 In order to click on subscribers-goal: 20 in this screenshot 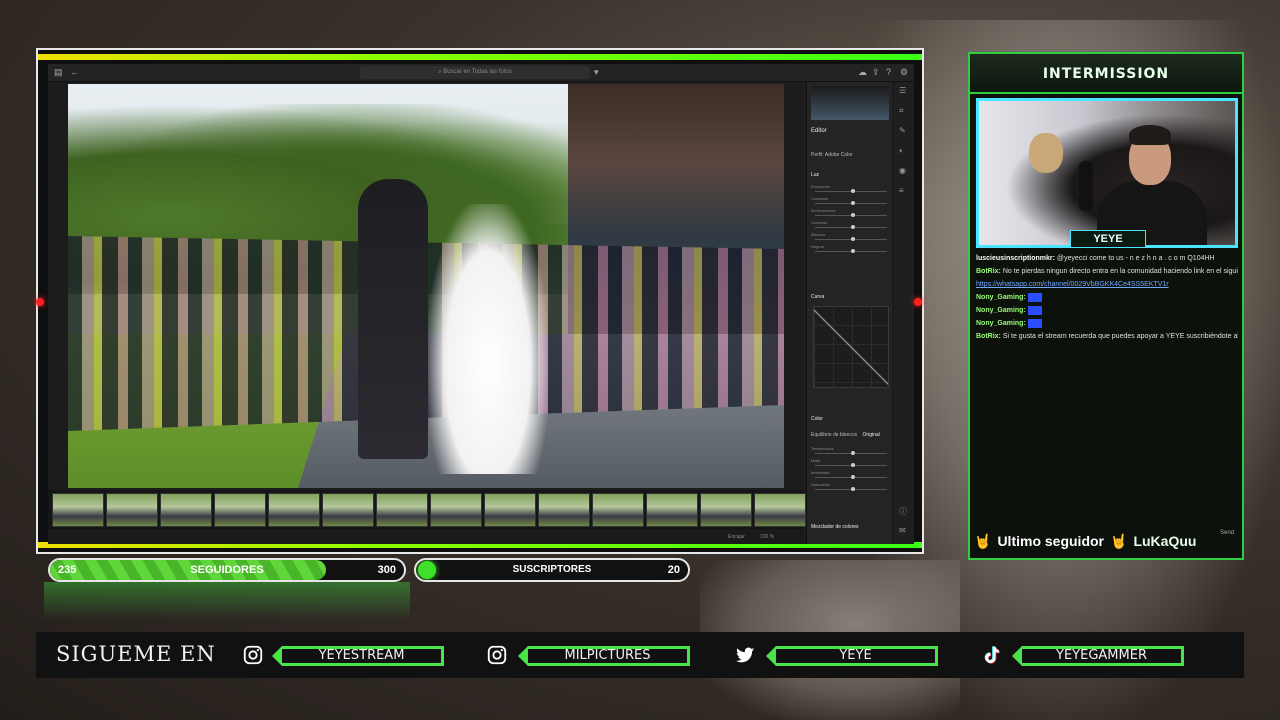, I will do `click(673, 570)`.